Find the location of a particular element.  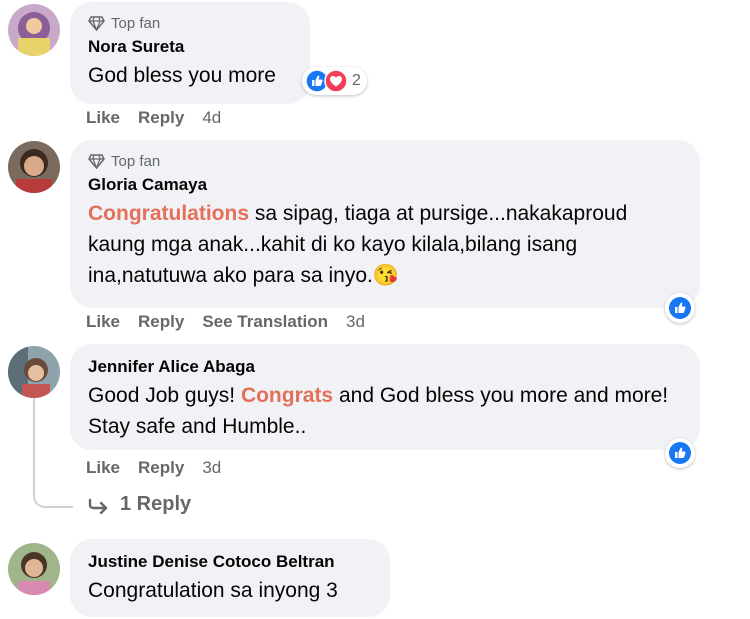

highlighted-keyword: Congratulations is located at coordinates (168, 213).